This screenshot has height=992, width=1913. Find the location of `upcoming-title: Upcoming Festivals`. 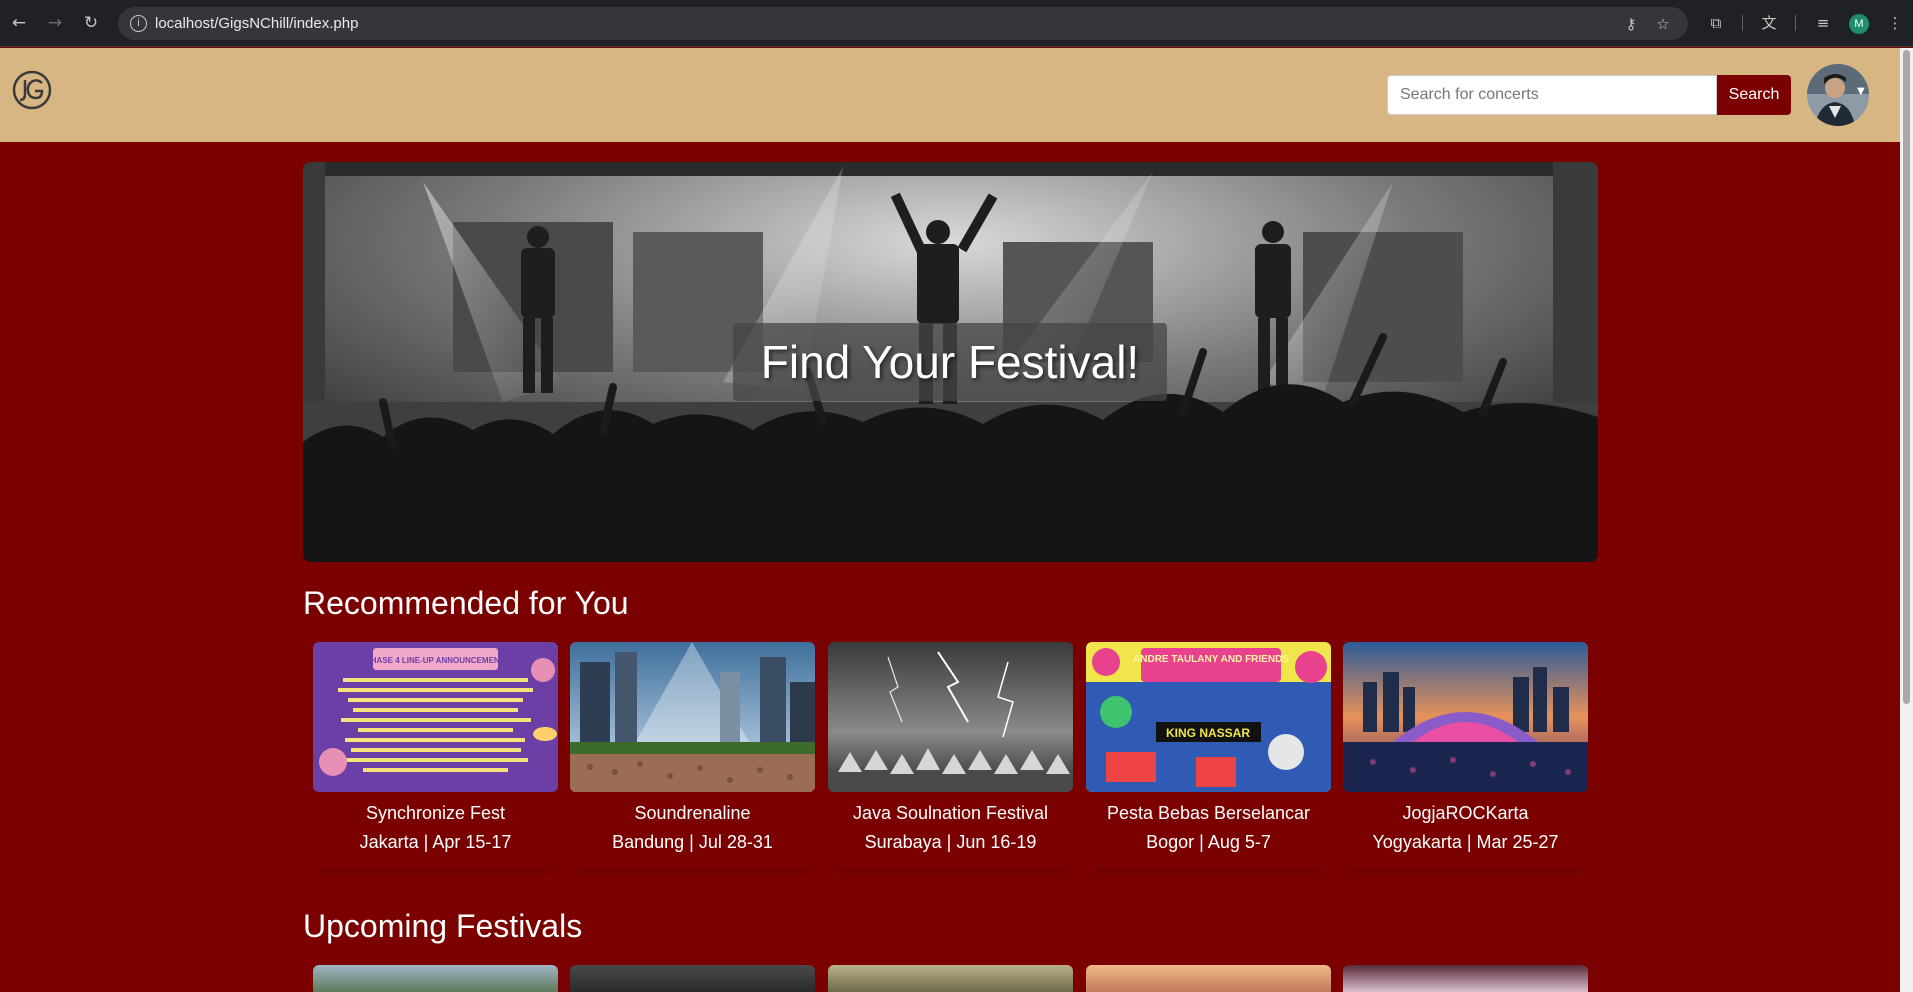

upcoming-title: Upcoming Festivals is located at coordinates (443, 926).